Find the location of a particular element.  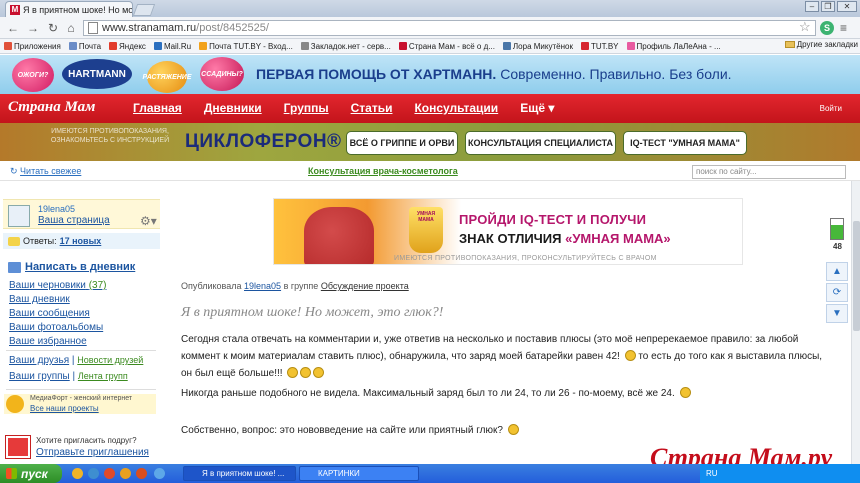

read-fresh-link: ↻ Читать свежее is located at coordinates (45, 171).